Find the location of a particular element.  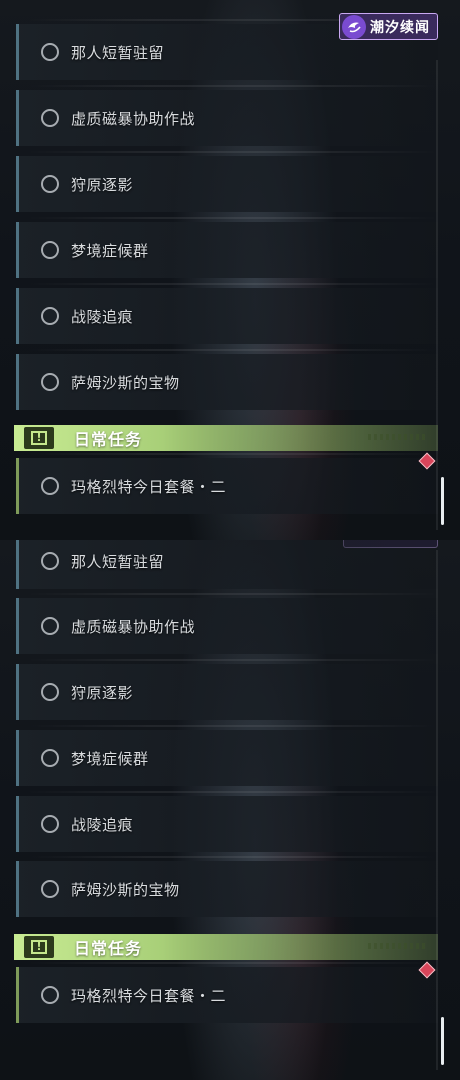

logo-text: 潮汐续闻 is located at coordinates (400, 27).